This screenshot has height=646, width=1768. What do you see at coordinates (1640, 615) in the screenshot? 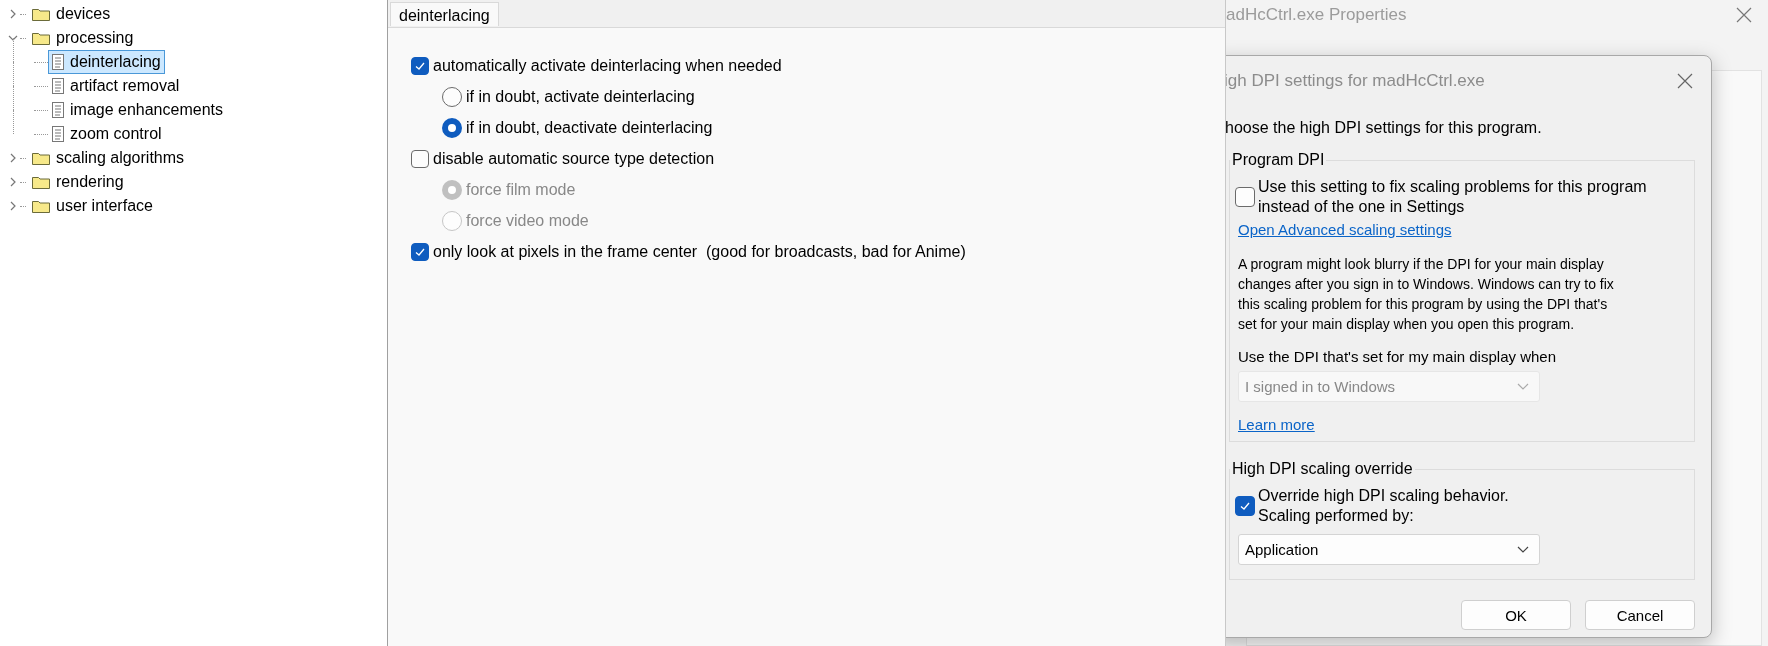
I see `dialog-button: Cancel` at bounding box center [1640, 615].